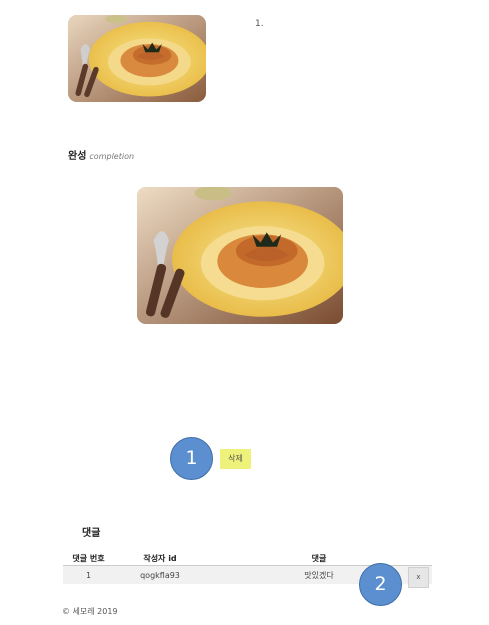  What do you see at coordinates (380, 584) in the screenshot?
I see `annotation-marker-2: 2` at bounding box center [380, 584].